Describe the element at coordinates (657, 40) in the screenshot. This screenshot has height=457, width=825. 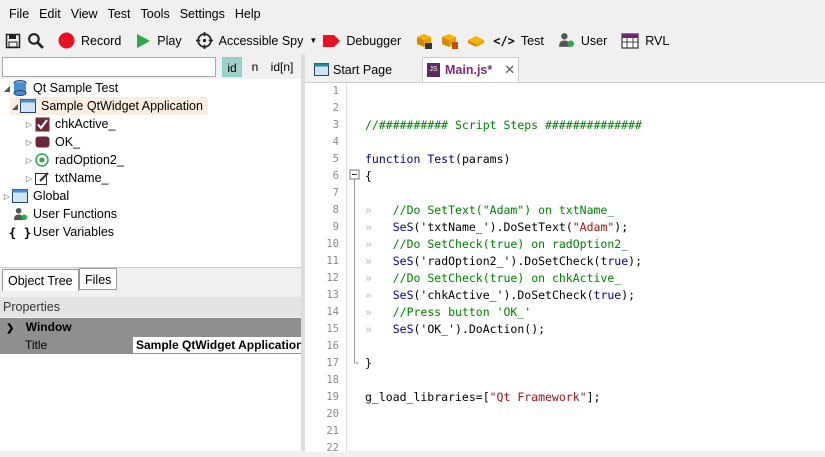
I see `rvl-label: RVL` at that location.